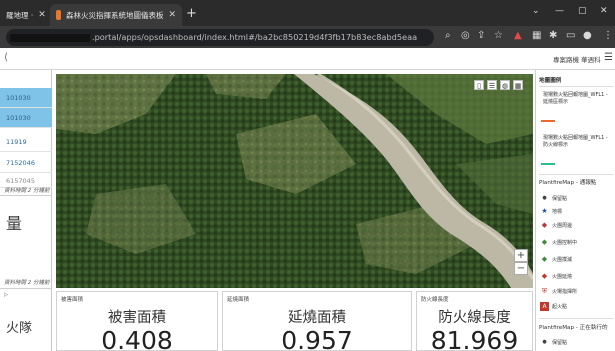 Image resolution: width=615 pixels, height=351 pixels. I want to click on browser-tab: 羅地理 · ✕, so click(25, 15).